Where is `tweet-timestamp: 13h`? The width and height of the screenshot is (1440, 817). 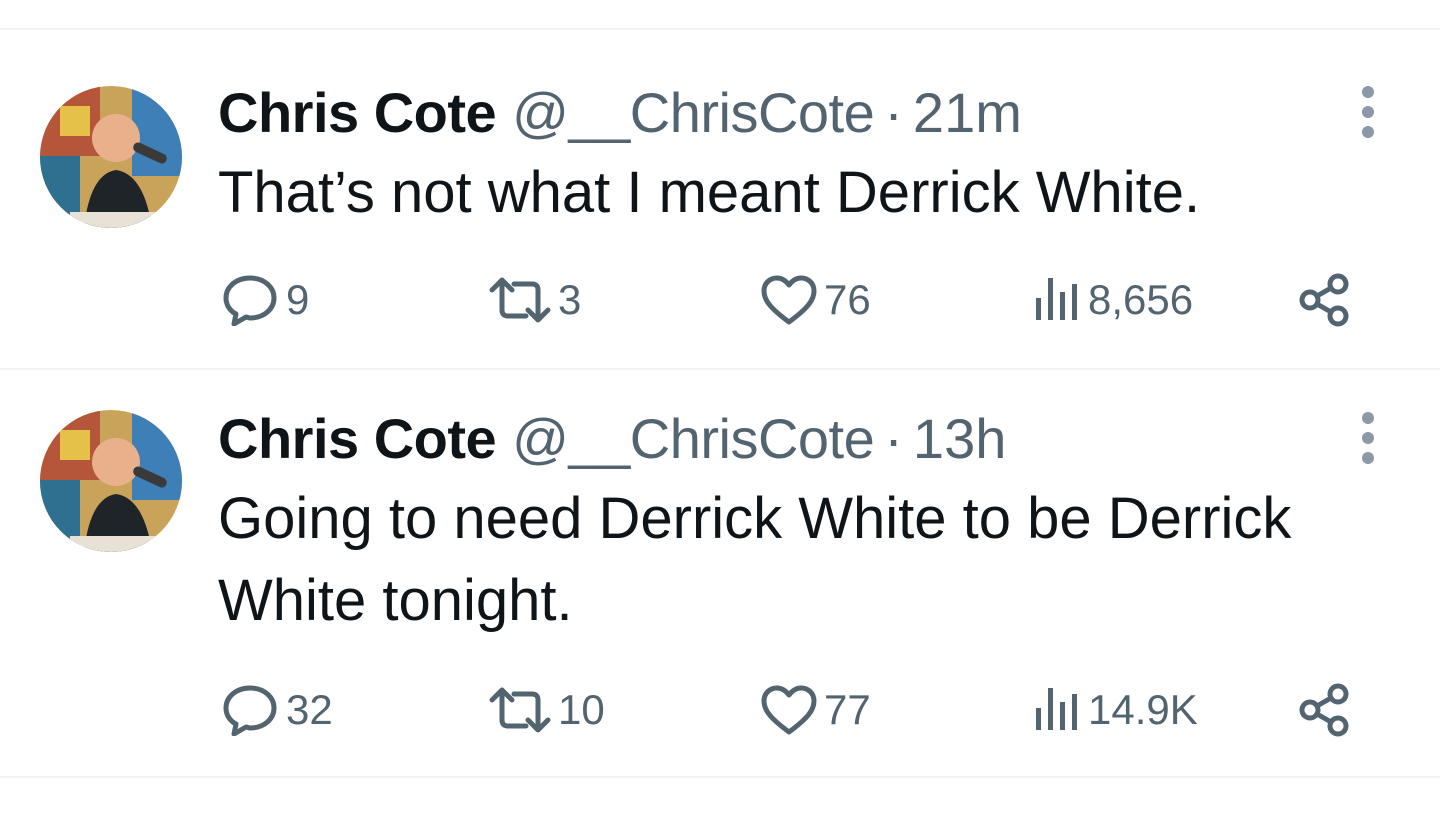 tweet-timestamp: 13h is located at coordinates (959, 439).